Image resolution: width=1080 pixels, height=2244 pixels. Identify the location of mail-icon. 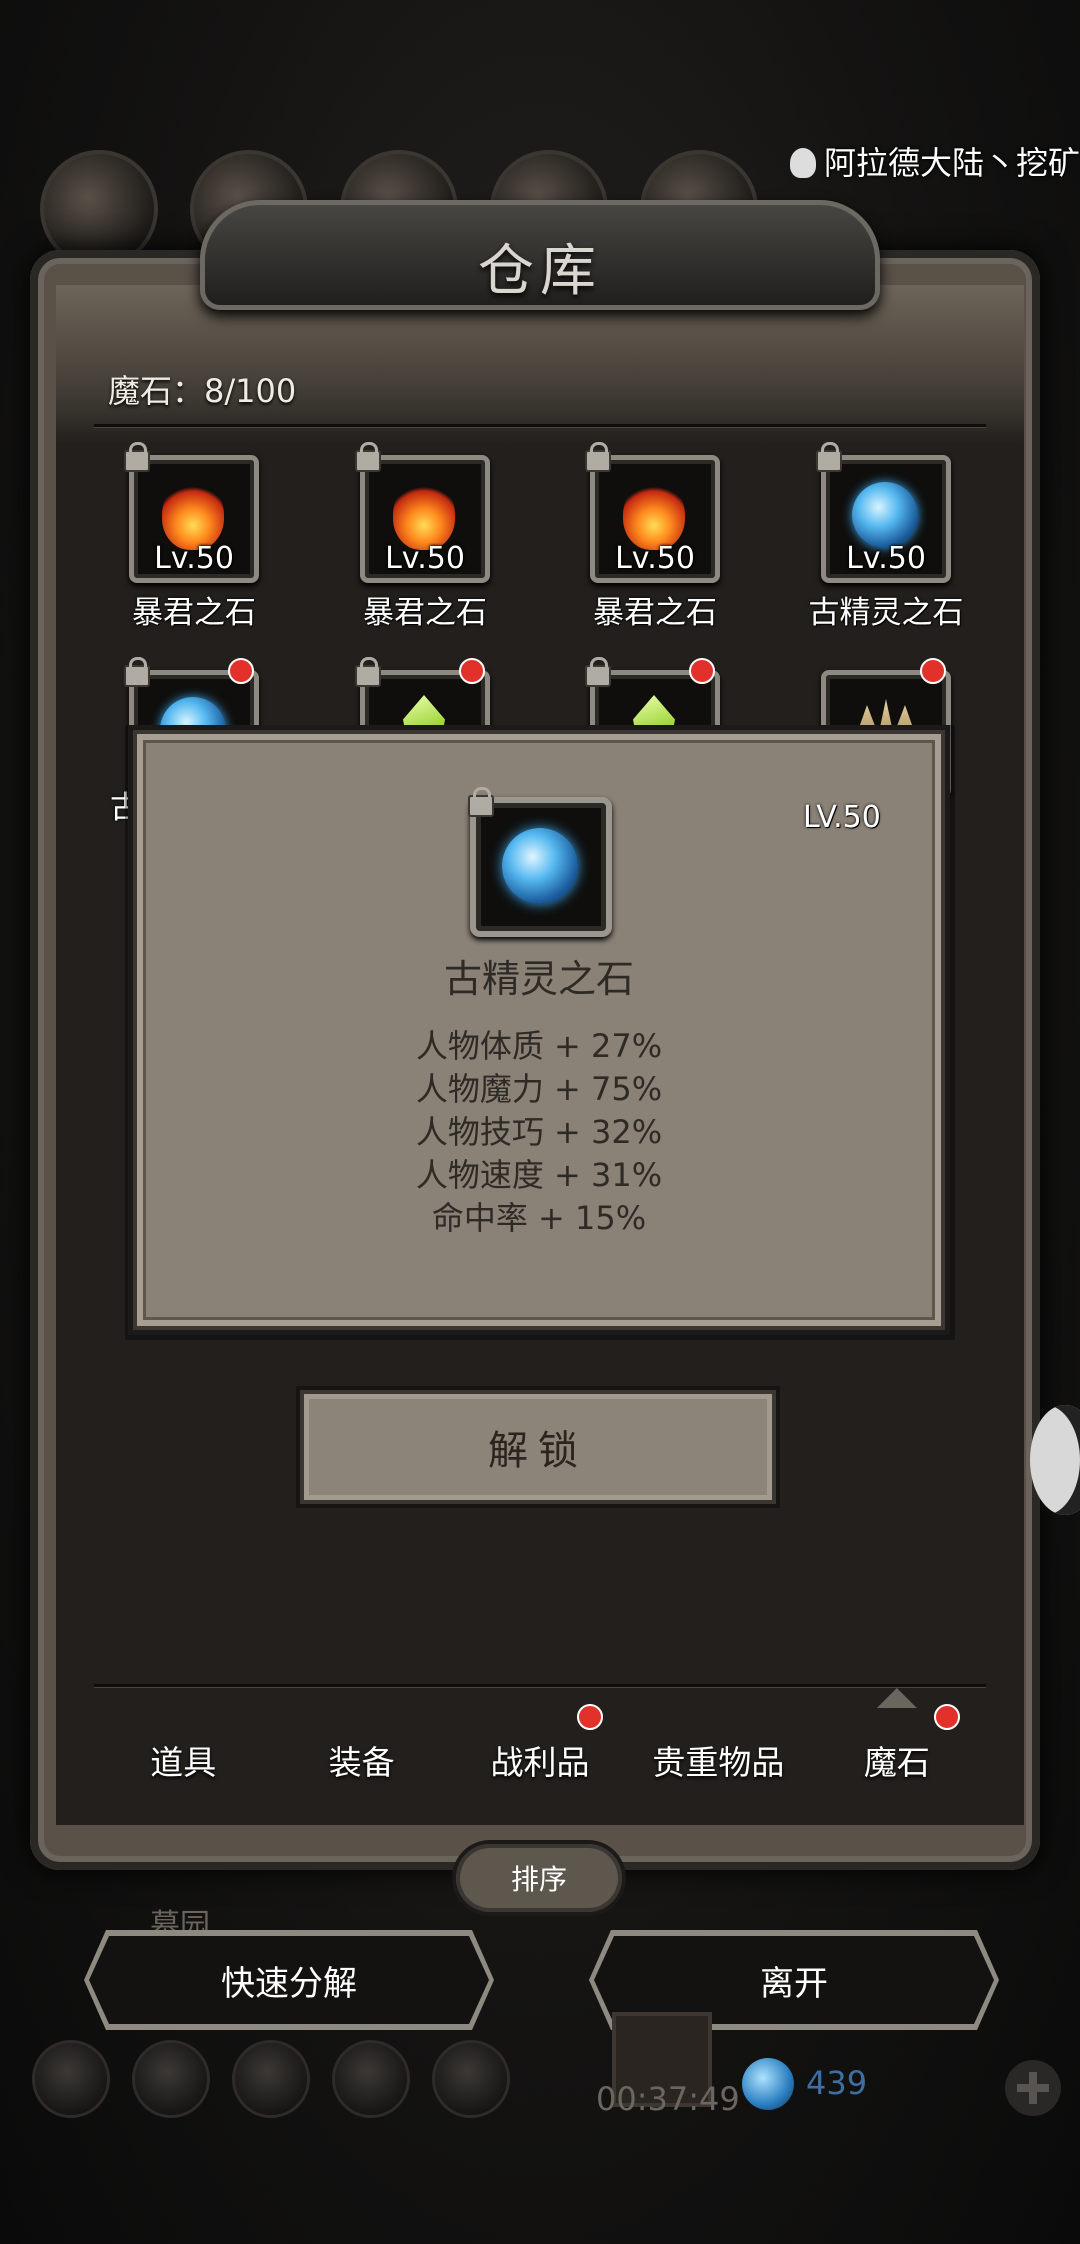
(371, 2079).